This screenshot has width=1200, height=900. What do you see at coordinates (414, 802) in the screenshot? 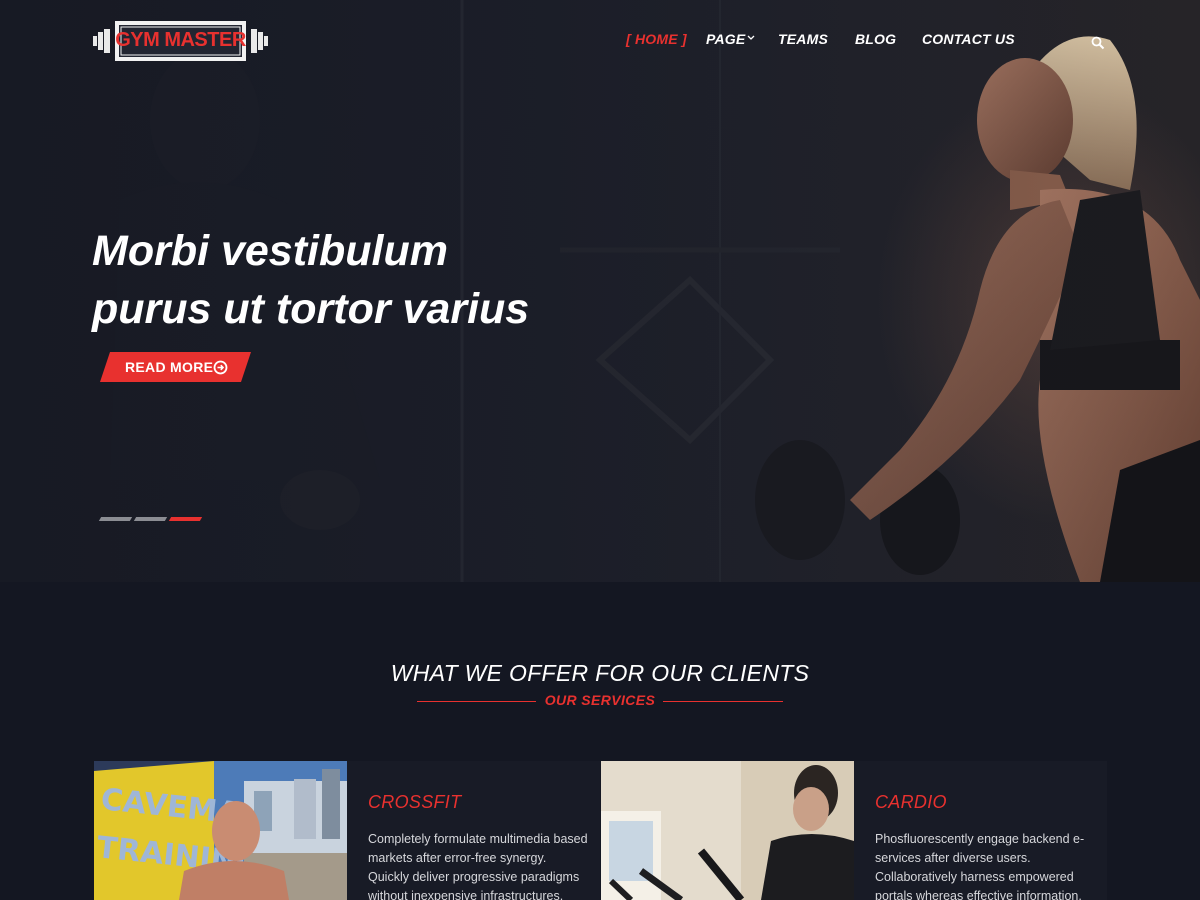
I see `crossfit-title: CROSSFIT` at bounding box center [414, 802].